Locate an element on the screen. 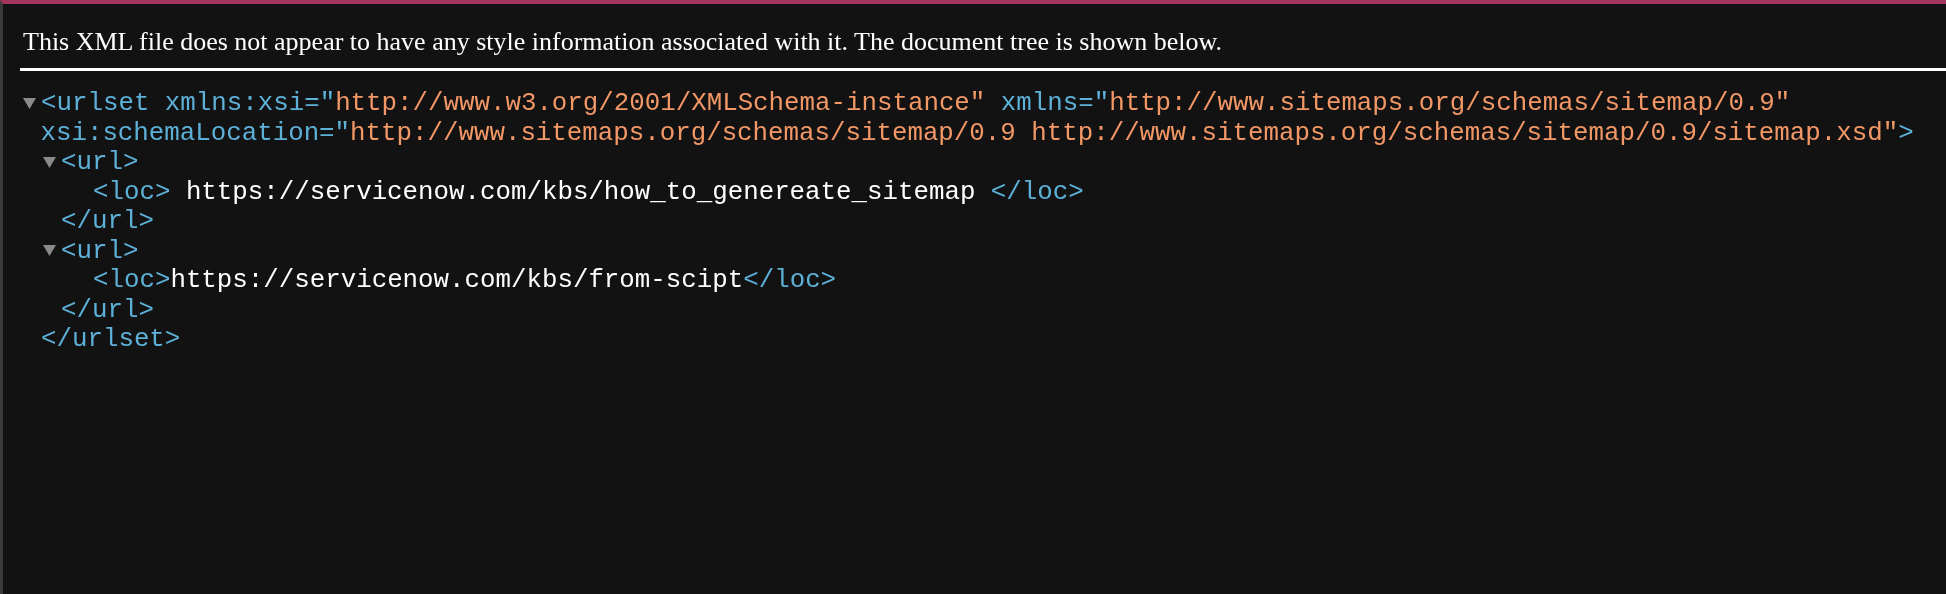  attribute-name: xsi:schemaLocation=" is located at coordinates (195, 133).